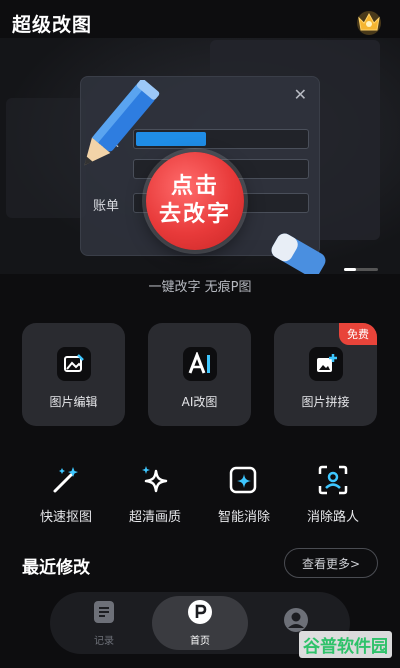 Image resolution: width=400 pixels, height=668 pixels. Describe the element at coordinates (154, 517) in the screenshot. I see `quick-tool-label: 超清画质` at that location.